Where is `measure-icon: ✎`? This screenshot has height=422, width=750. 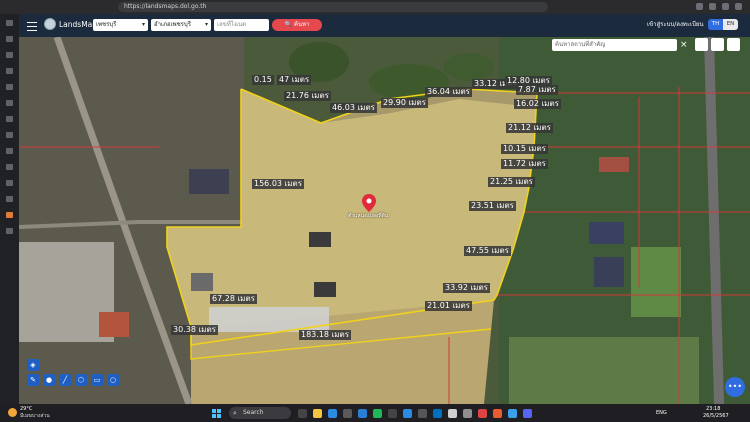
measure-icon: ✎ is located at coordinates (33, 380).